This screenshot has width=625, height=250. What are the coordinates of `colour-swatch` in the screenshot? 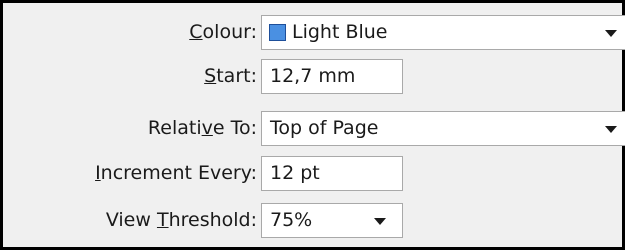 It's located at (277, 32).